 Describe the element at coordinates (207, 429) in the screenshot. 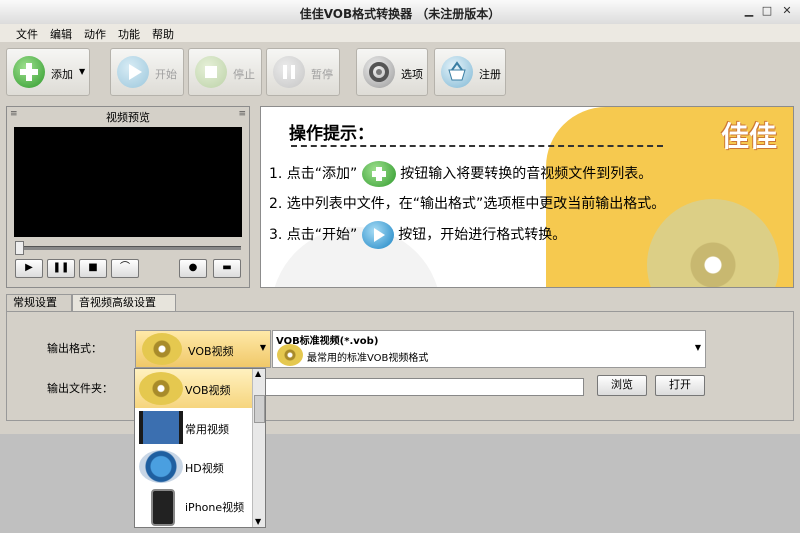

I see `dropdown-item-label: 常用视频` at that location.